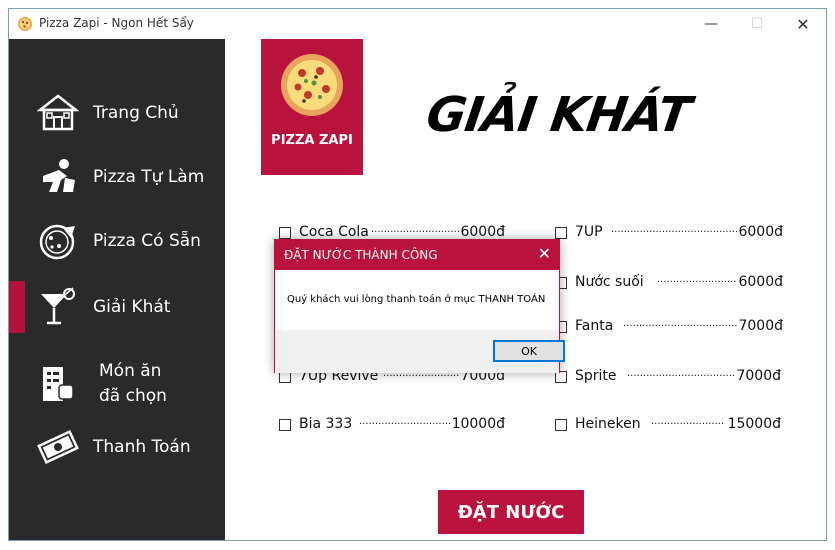 The image size is (835, 550). What do you see at coordinates (609, 282) in the screenshot?
I see `drink-name: Nước suối` at bounding box center [609, 282].